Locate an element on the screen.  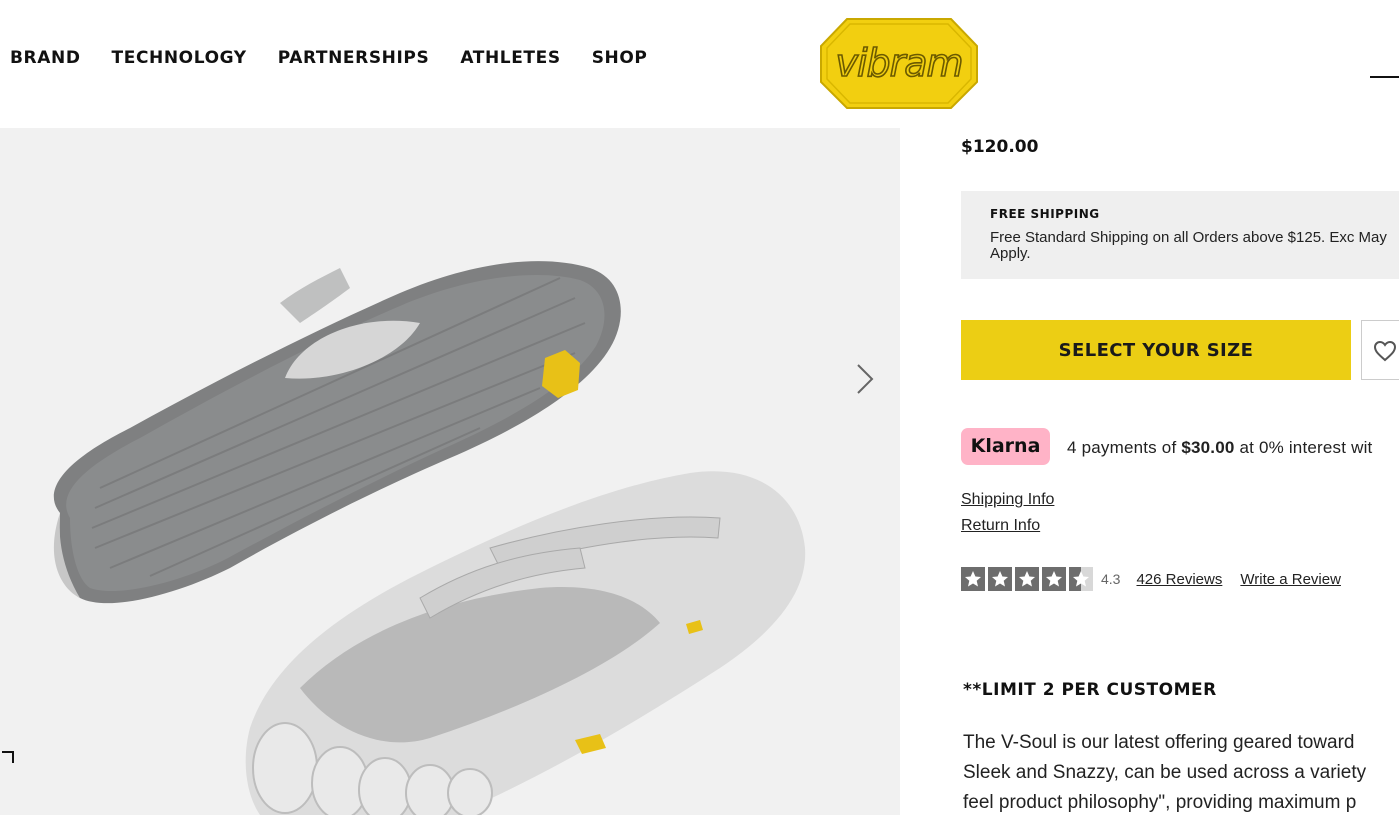
shipping-info-link: Shipping Info is located at coordinates (1007, 500).